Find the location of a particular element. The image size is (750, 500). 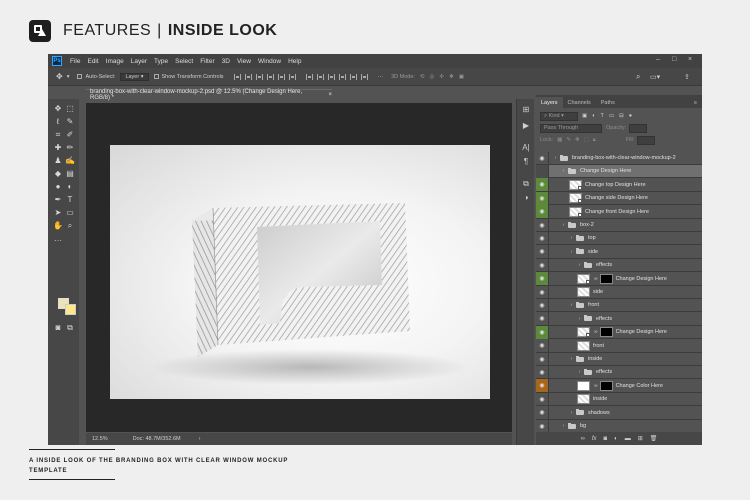

trash-icon: 🗑︎ is located at coordinates (654, 438).